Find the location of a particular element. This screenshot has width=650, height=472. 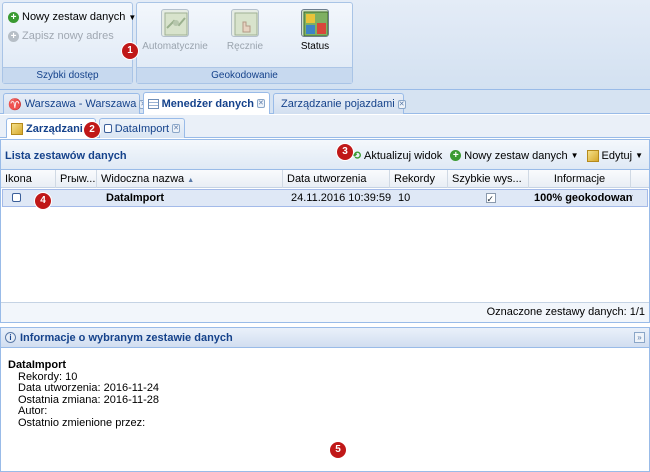

geocode-automatic-label: Automatycznie is located at coordinates (175, 46).